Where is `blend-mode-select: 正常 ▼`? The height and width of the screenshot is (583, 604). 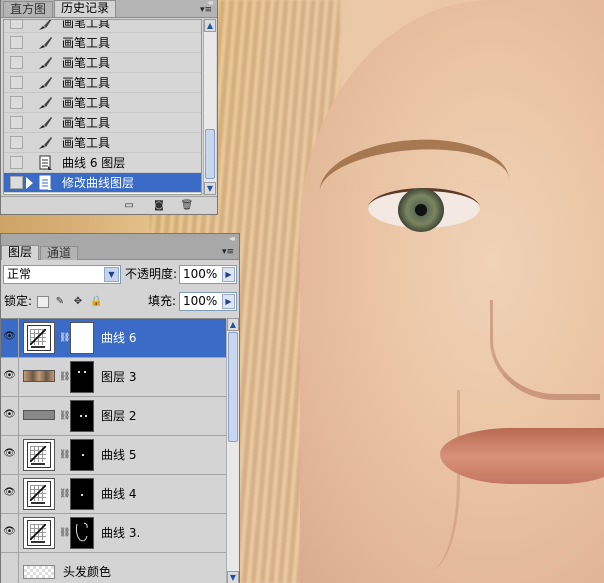 blend-mode-select: 正常 ▼ is located at coordinates (62, 274).